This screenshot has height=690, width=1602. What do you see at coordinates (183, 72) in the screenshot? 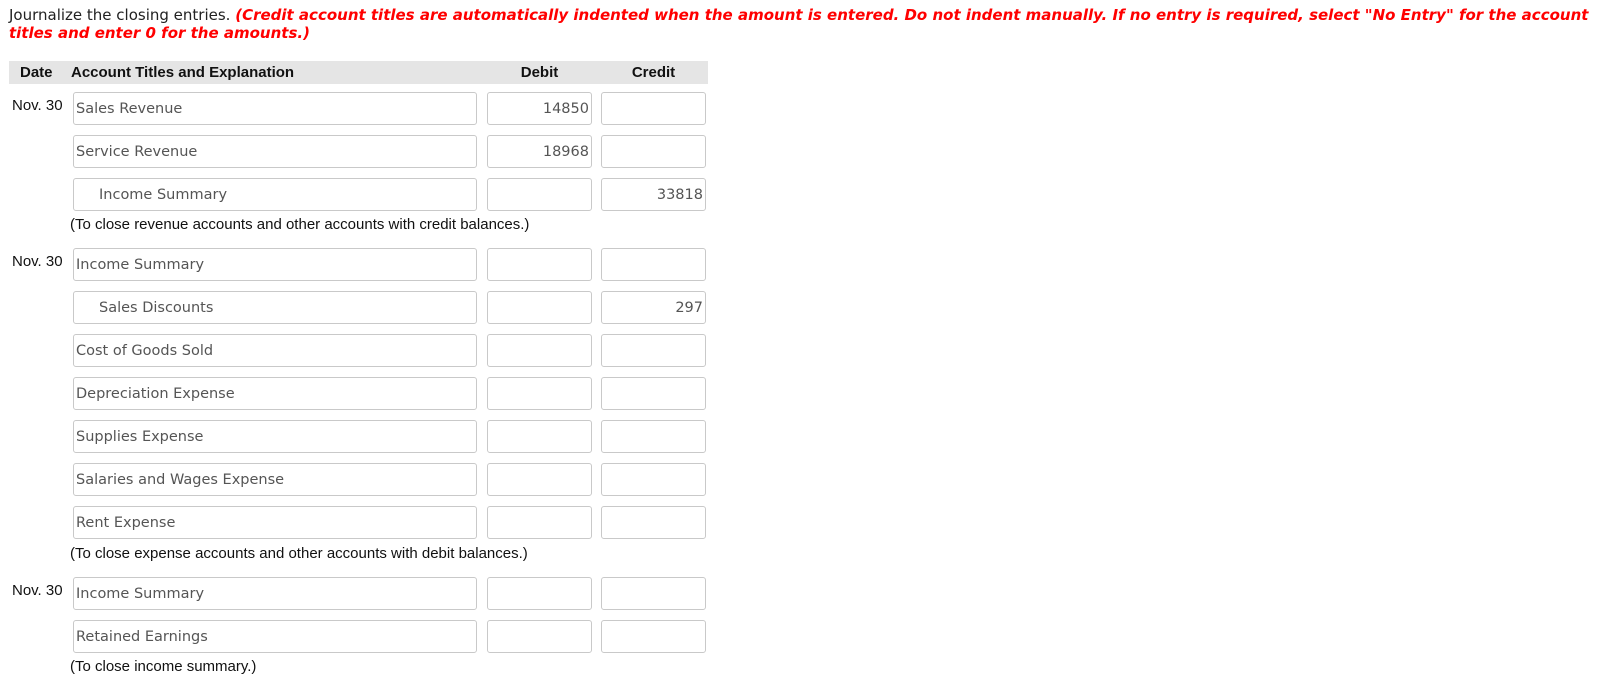
I see `header-account-titles: Account Titles and Explanation` at bounding box center [183, 72].